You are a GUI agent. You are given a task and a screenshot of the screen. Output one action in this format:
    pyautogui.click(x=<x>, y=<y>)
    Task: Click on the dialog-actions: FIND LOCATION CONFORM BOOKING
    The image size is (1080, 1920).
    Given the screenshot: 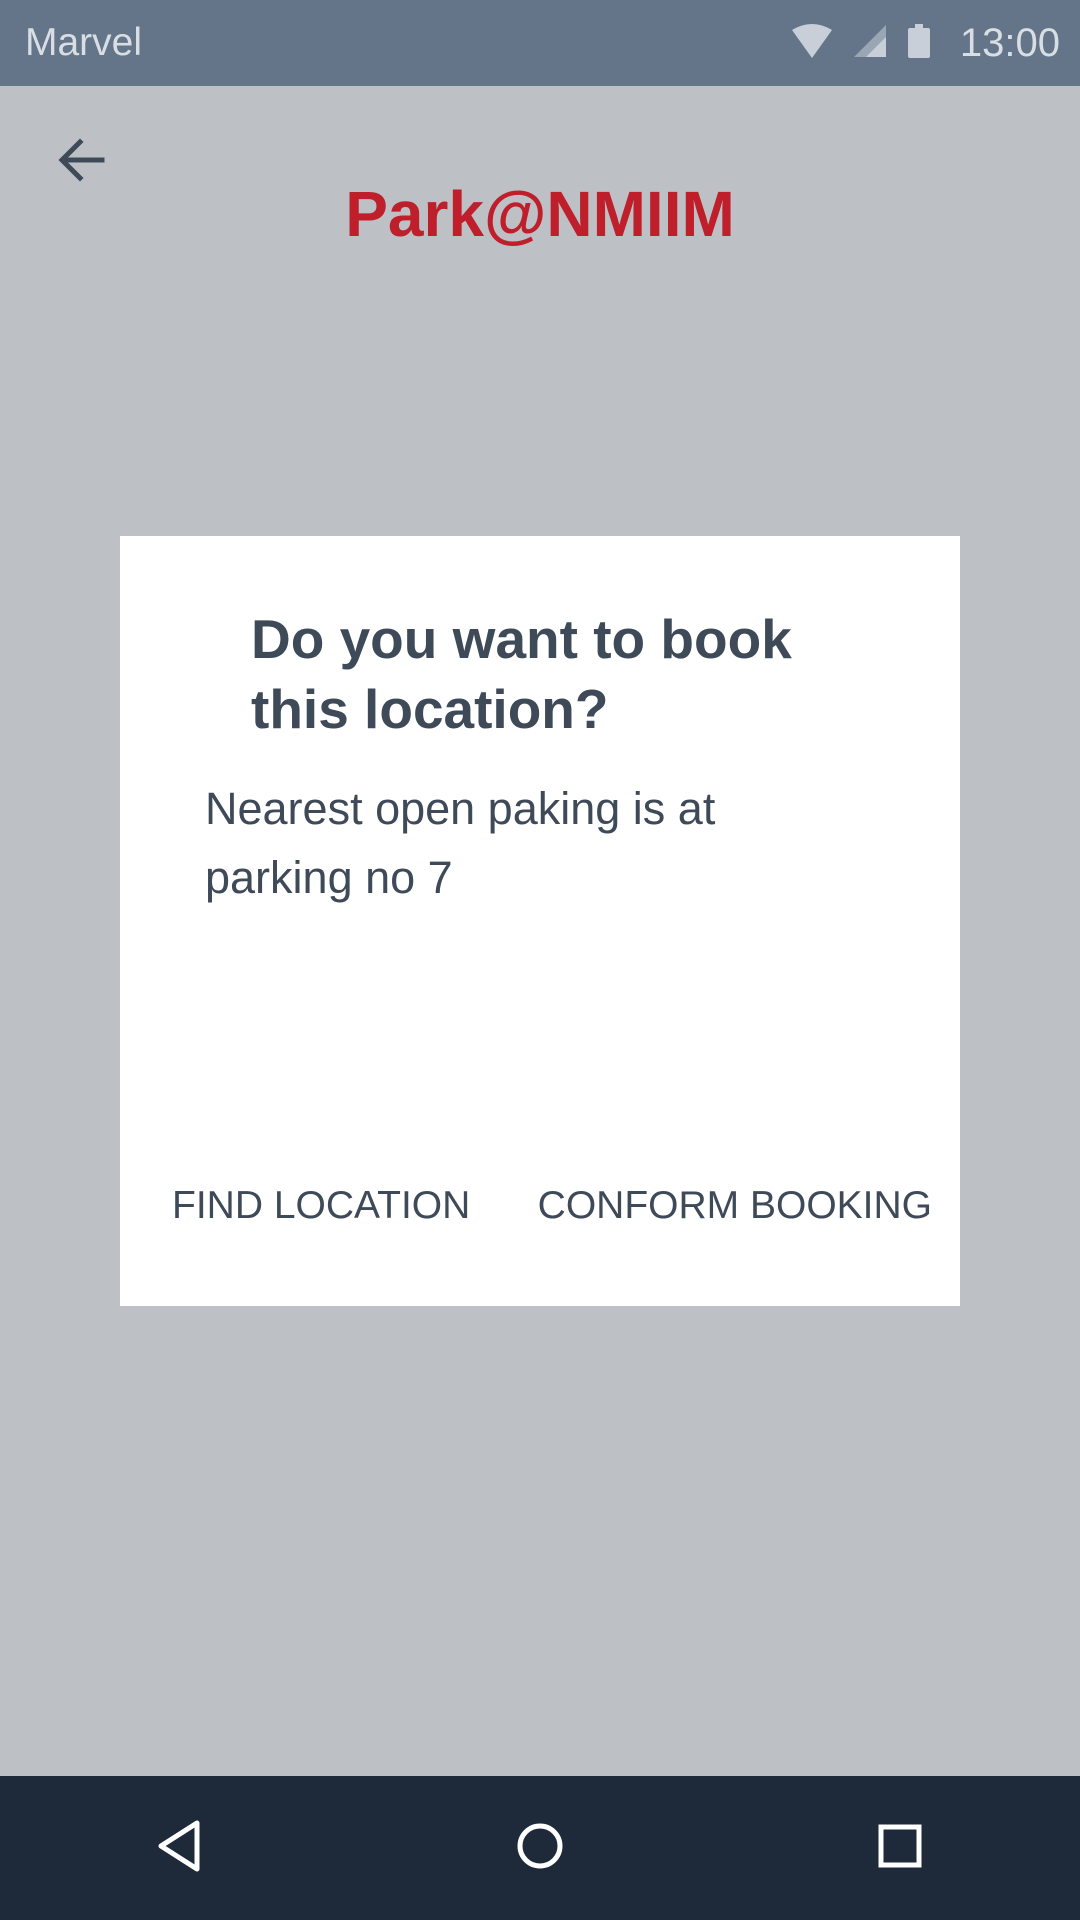 What is the action you would take?
    pyautogui.click(x=552, y=1206)
    